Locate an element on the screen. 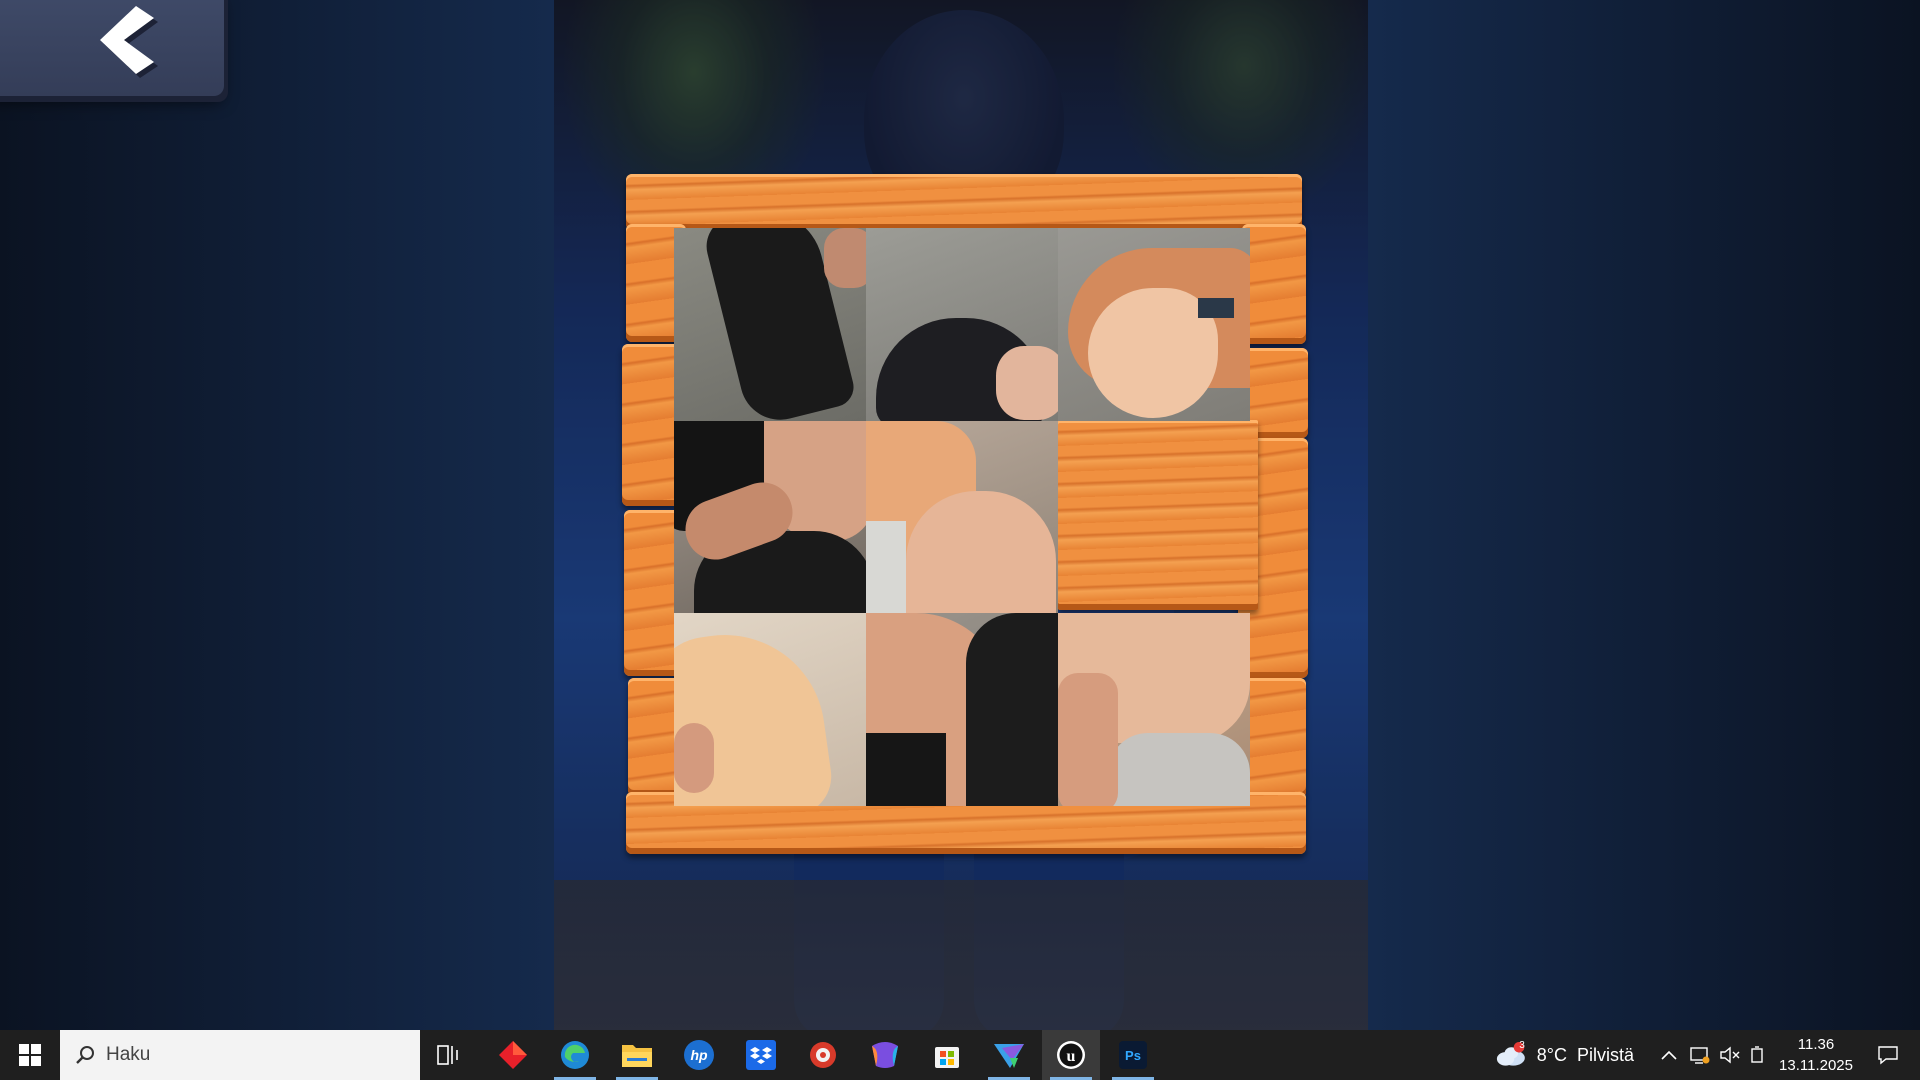  task-view-icon is located at coordinates (447, 1055).